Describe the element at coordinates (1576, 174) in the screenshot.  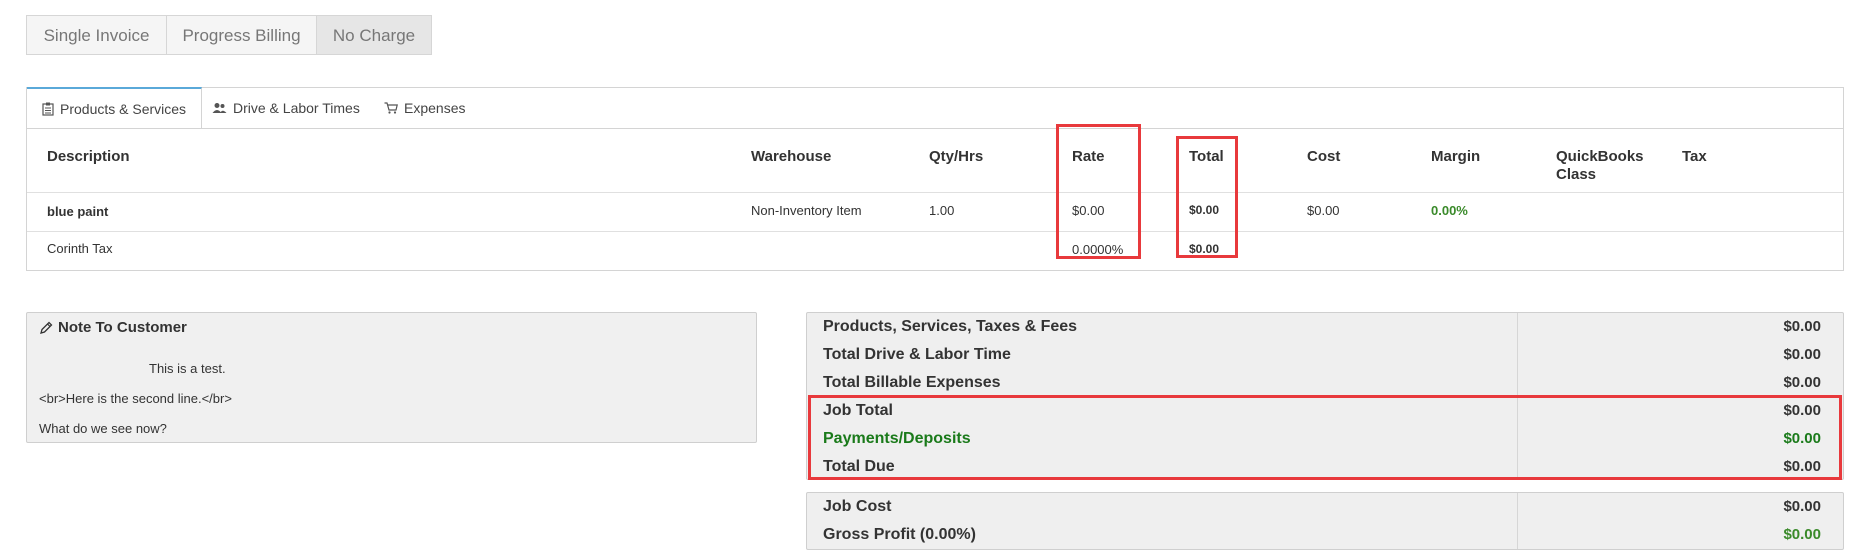
I see `col-qb-class-line2: Class` at that location.